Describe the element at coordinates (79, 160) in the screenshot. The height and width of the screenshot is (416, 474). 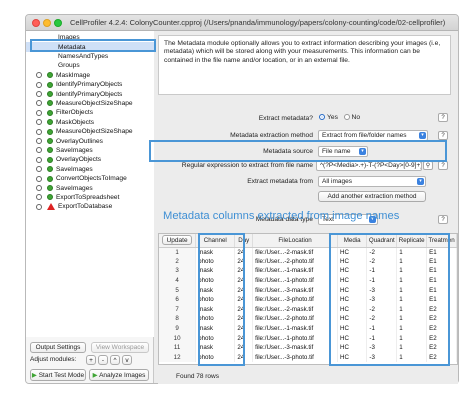
I see `module-name: OverlayObjects` at that location.